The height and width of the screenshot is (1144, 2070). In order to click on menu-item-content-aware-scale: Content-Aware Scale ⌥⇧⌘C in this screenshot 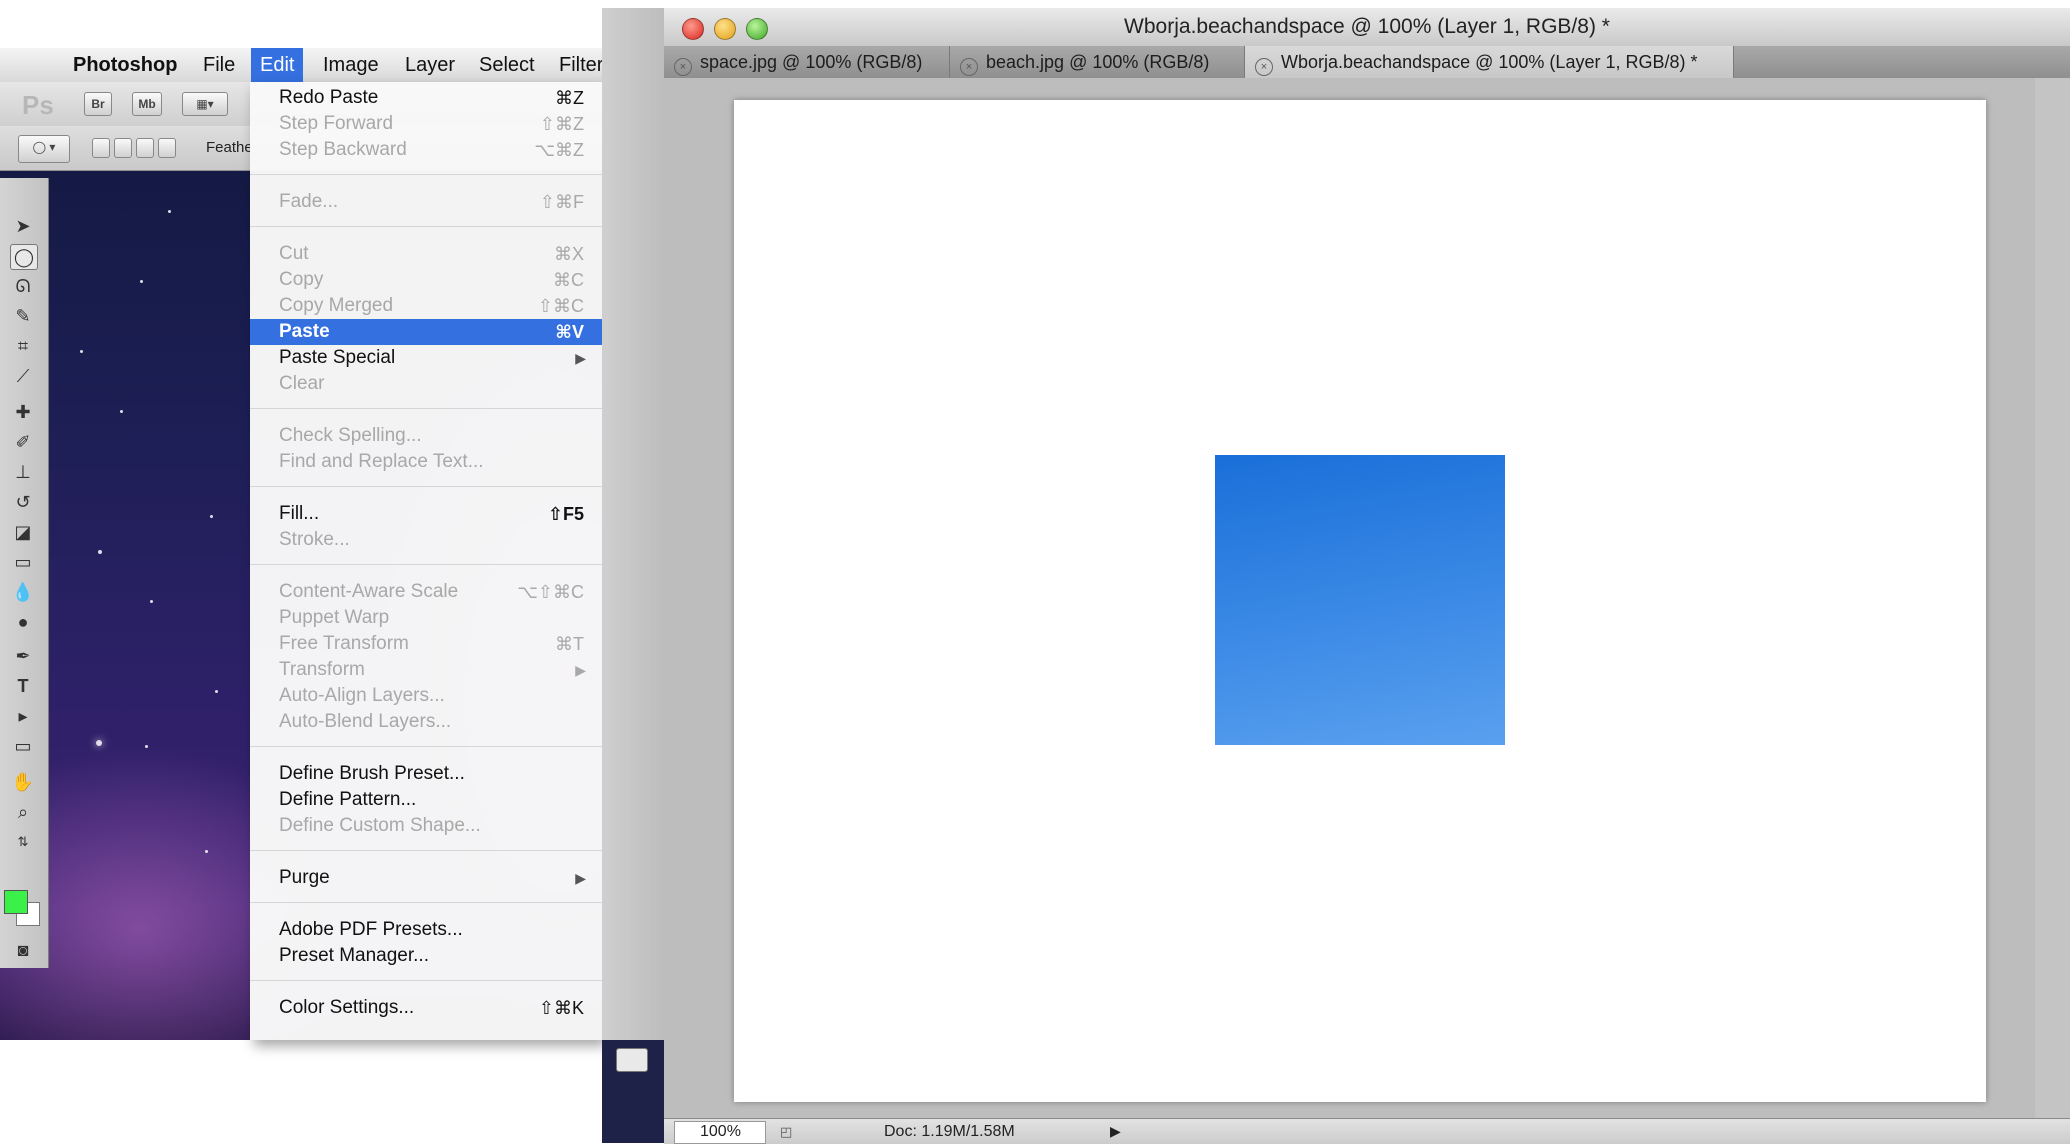, I will do `click(426, 592)`.